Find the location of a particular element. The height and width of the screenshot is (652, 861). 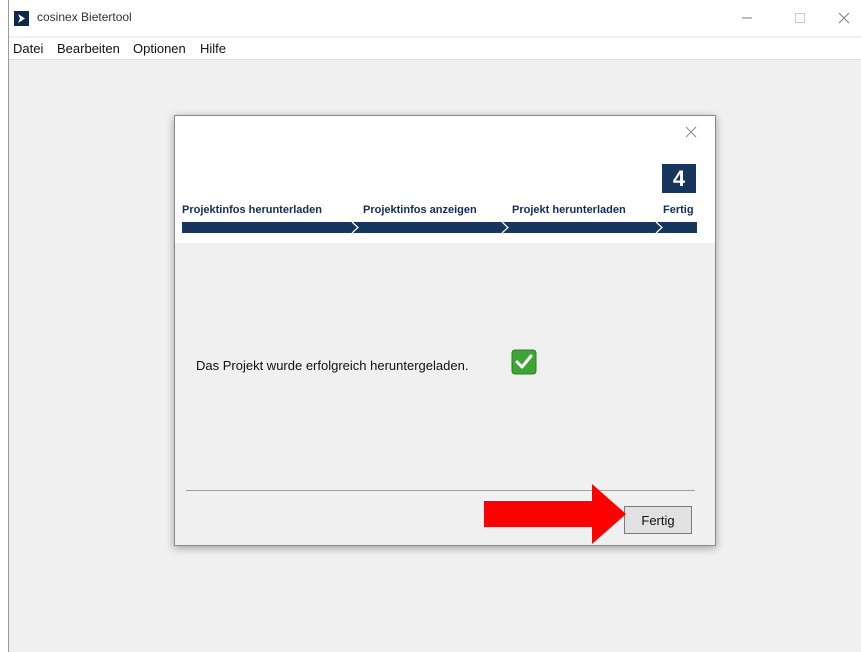

menu-datei: Datei is located at coordinates (28, 48).